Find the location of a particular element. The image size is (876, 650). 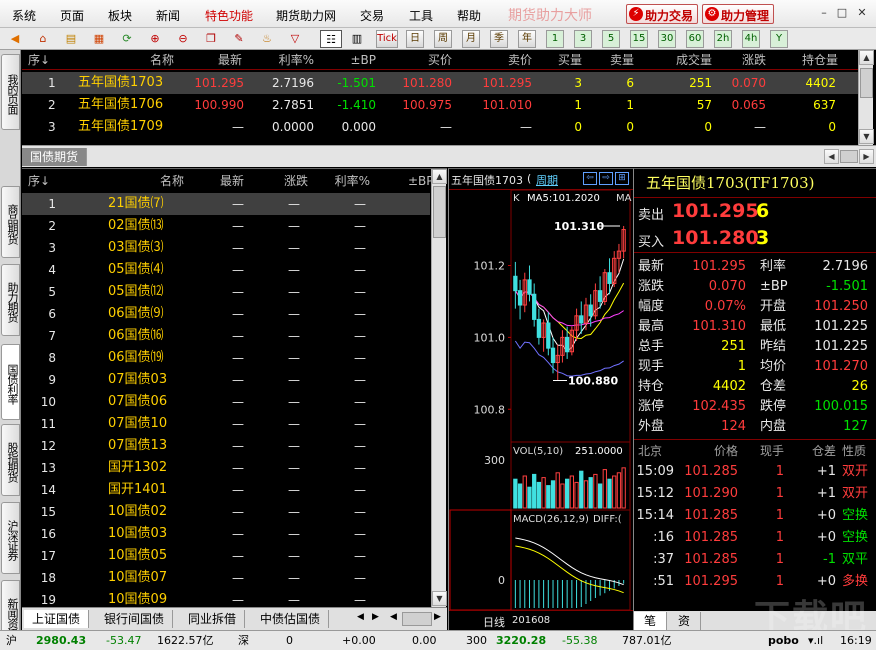

period-y: Y is located at coordinates (779, 39).